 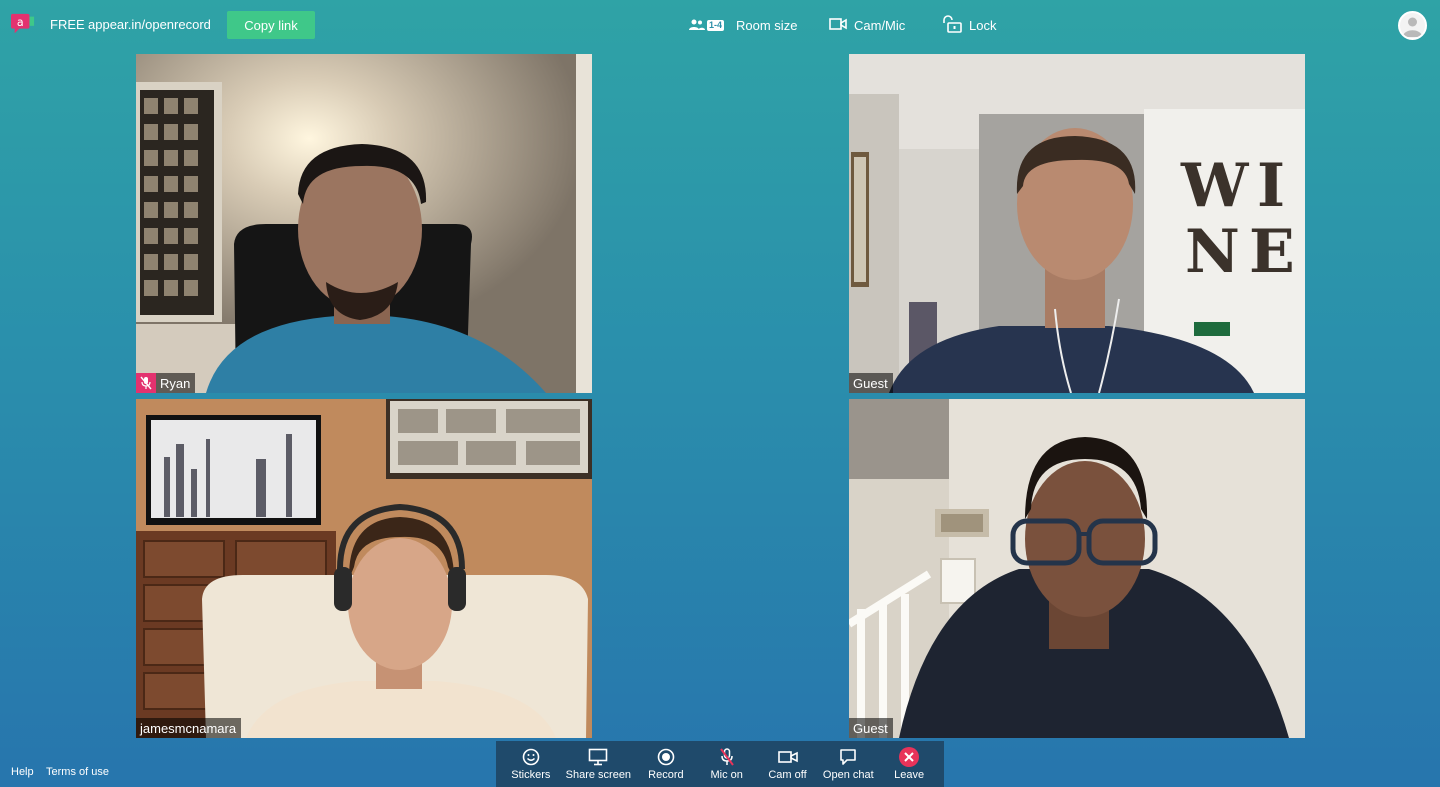 I want to click on cam-mic-button: Cam/Mic, so click(x=867, y=25).